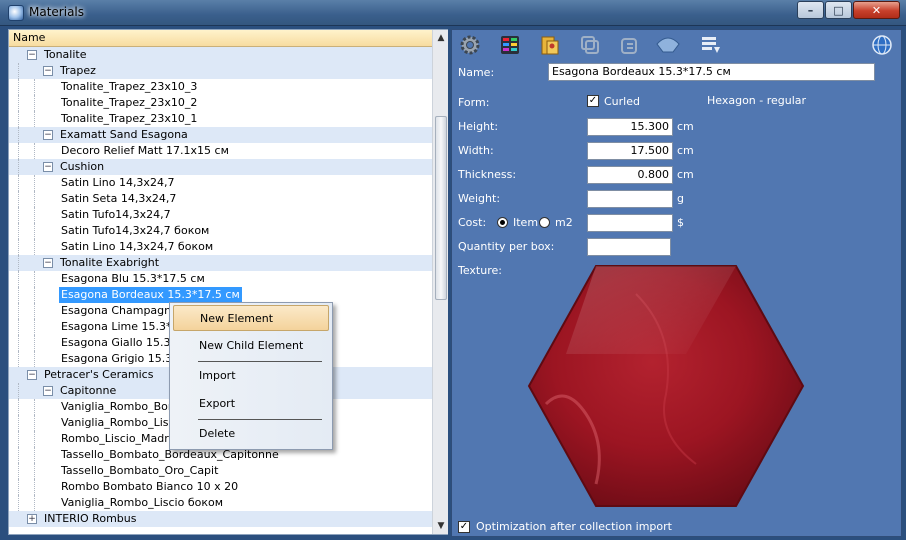 This screenshot has width=906, height=540. I want to click on shape-icon, so click(668, 45).